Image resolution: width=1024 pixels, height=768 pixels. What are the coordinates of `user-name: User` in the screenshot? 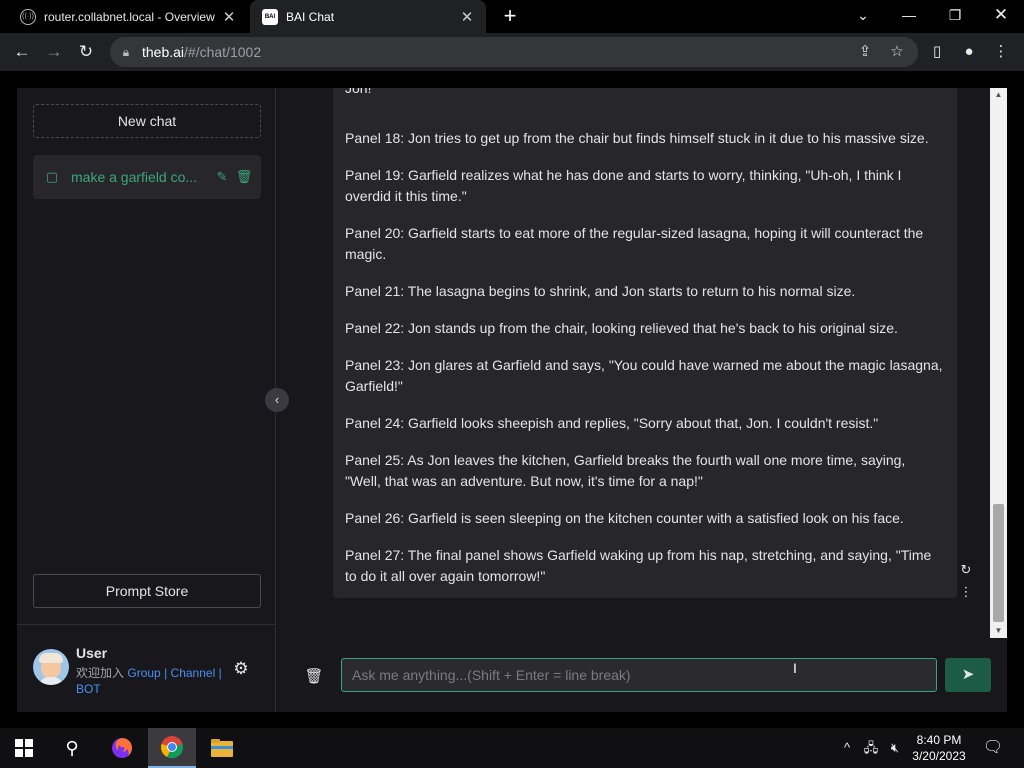 It's located at (92, 653).